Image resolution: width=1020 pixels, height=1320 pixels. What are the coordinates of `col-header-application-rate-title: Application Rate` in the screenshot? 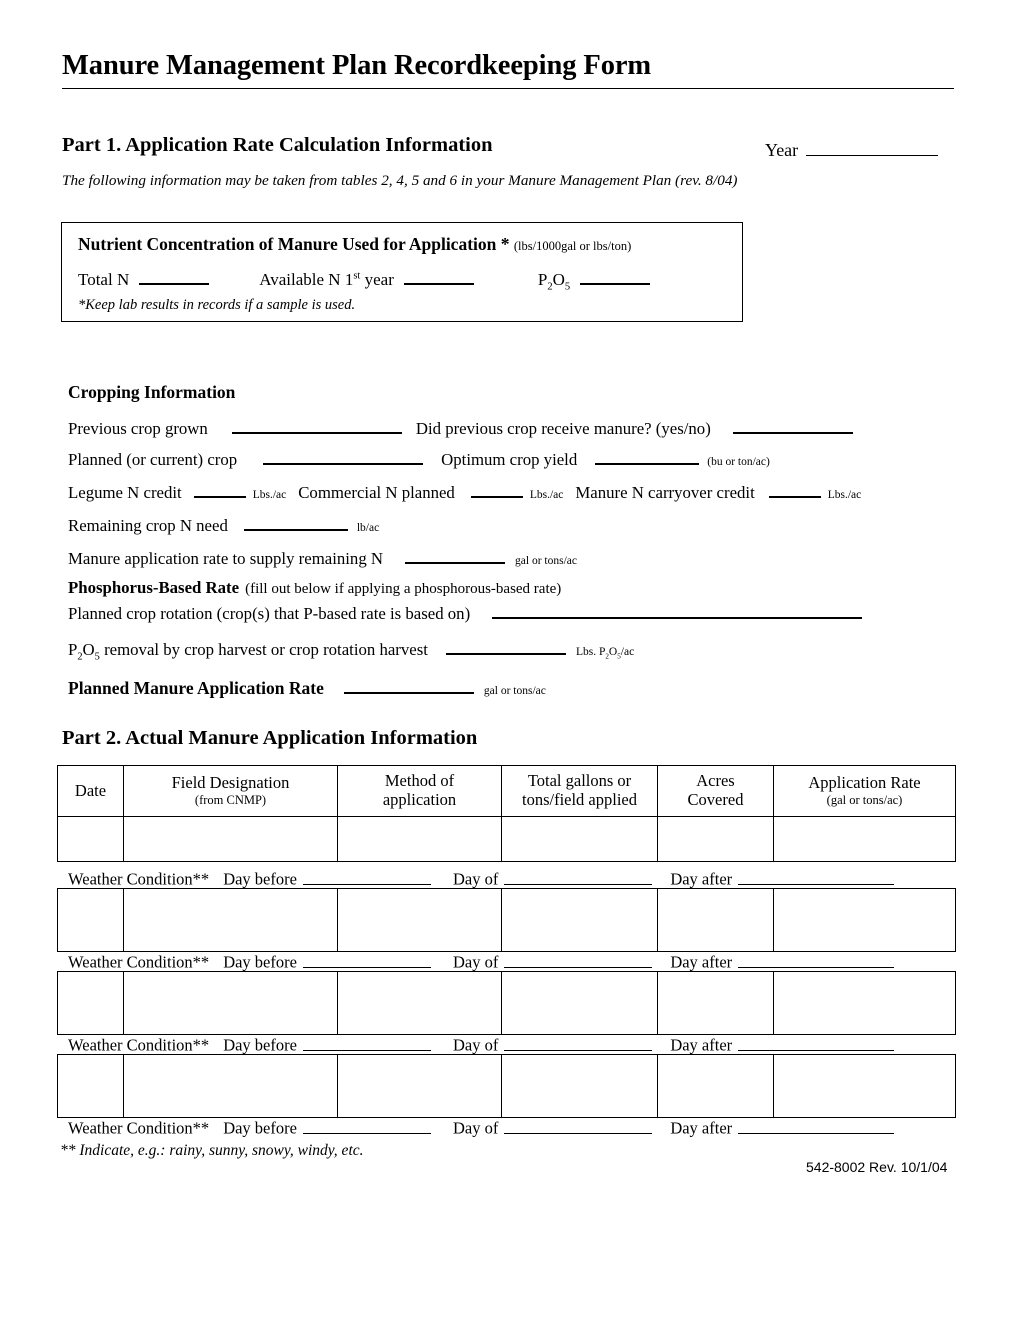 It's located at (864, 783).